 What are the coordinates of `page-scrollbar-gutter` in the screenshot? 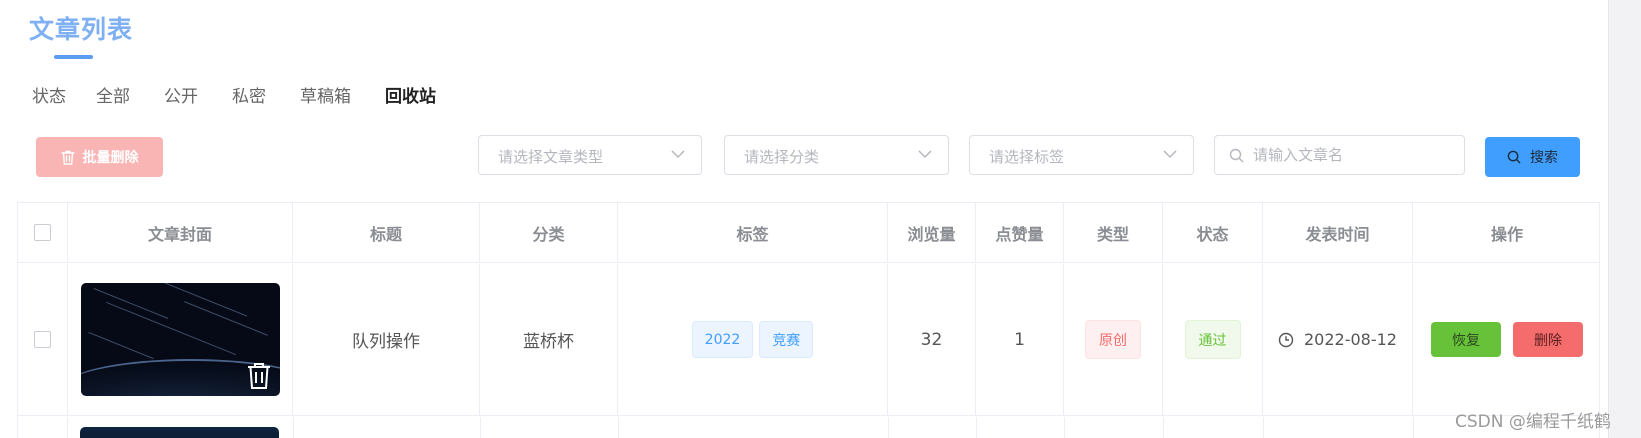 It's located at (1624, 219).